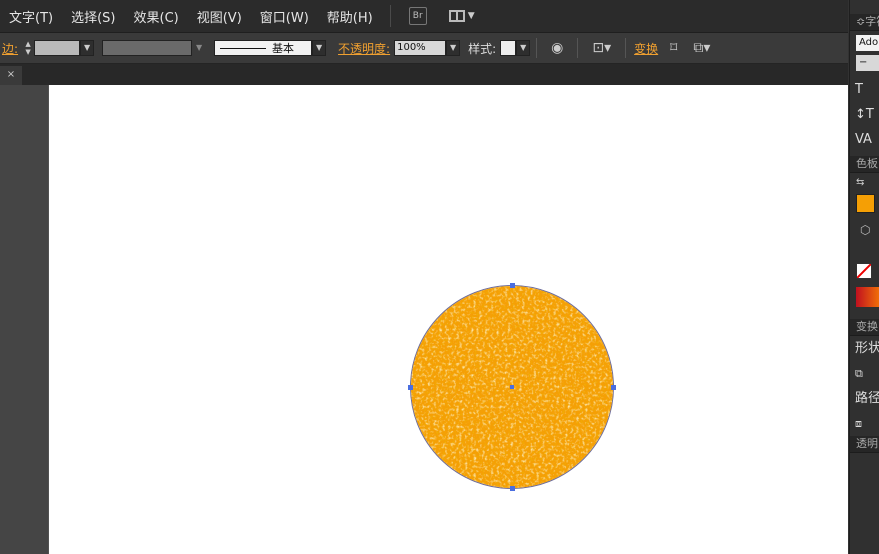  I want to click on opacity-input: 100%, so click(420, 48).